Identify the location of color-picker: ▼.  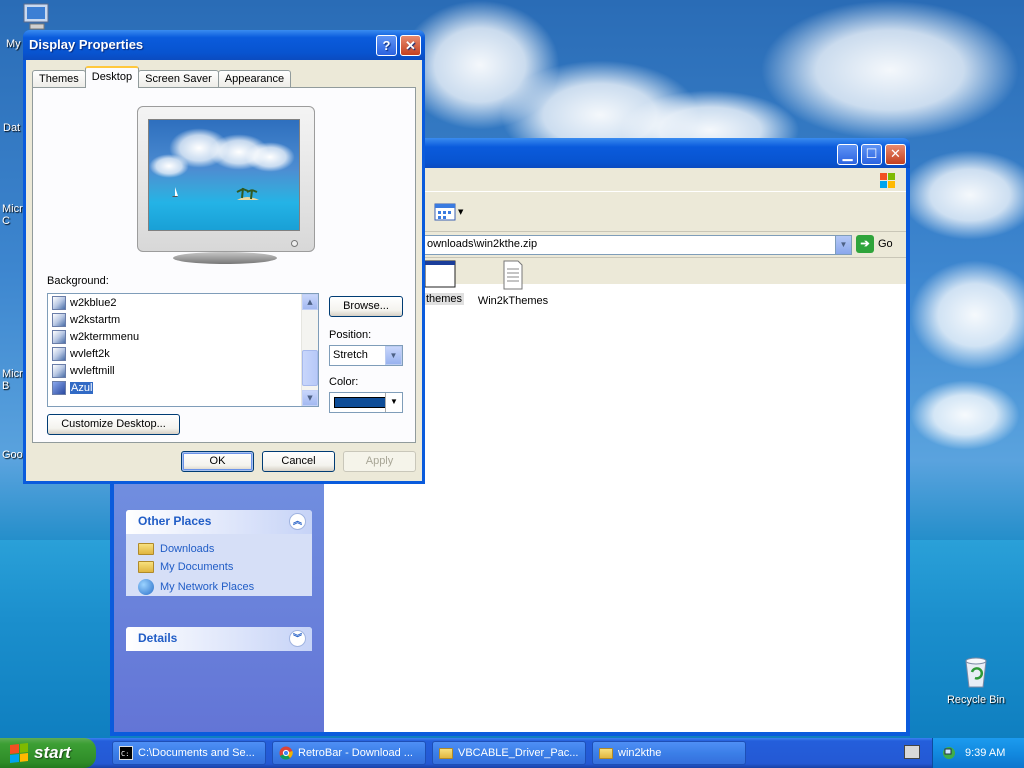
(366, 402).